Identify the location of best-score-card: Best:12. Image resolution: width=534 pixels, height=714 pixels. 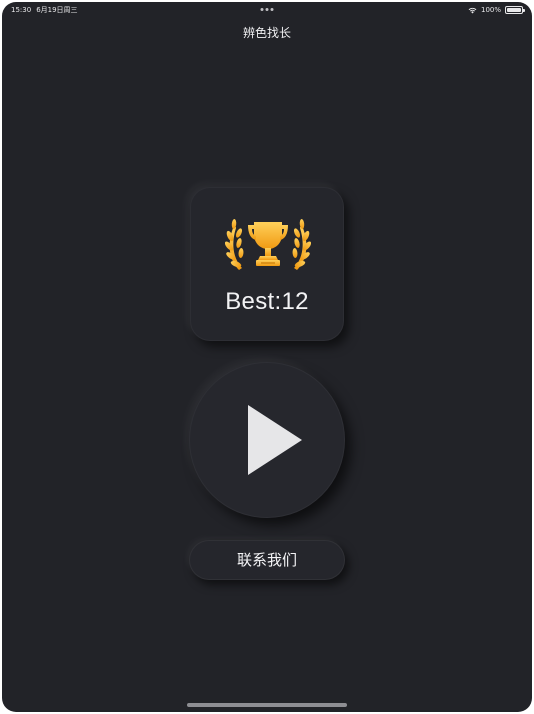
(267, 264).